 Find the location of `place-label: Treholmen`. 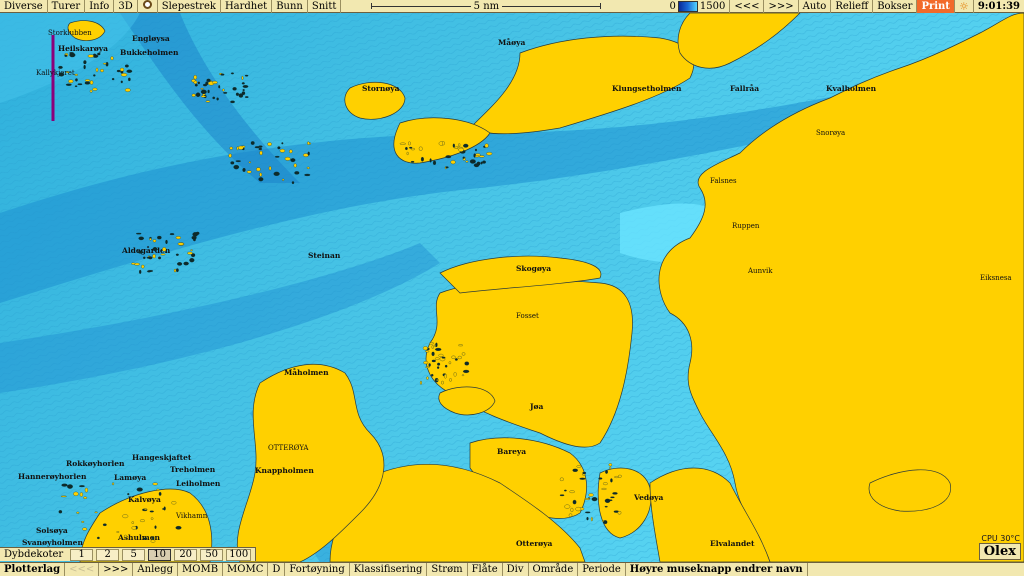

place-label: Treholmen is located at coordinates (193, 469).